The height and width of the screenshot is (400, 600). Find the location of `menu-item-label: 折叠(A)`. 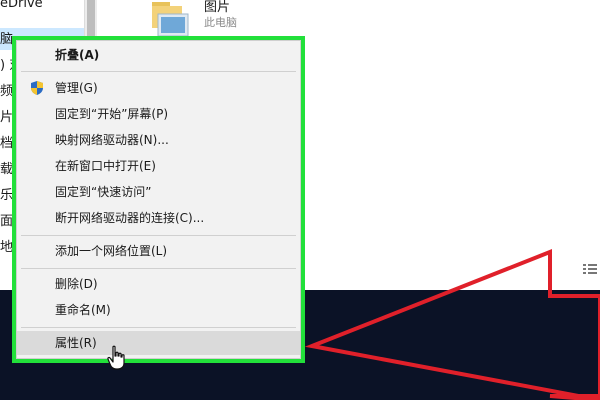

menu-item-label: 折叠(A) is located at coordinates (77, 55).